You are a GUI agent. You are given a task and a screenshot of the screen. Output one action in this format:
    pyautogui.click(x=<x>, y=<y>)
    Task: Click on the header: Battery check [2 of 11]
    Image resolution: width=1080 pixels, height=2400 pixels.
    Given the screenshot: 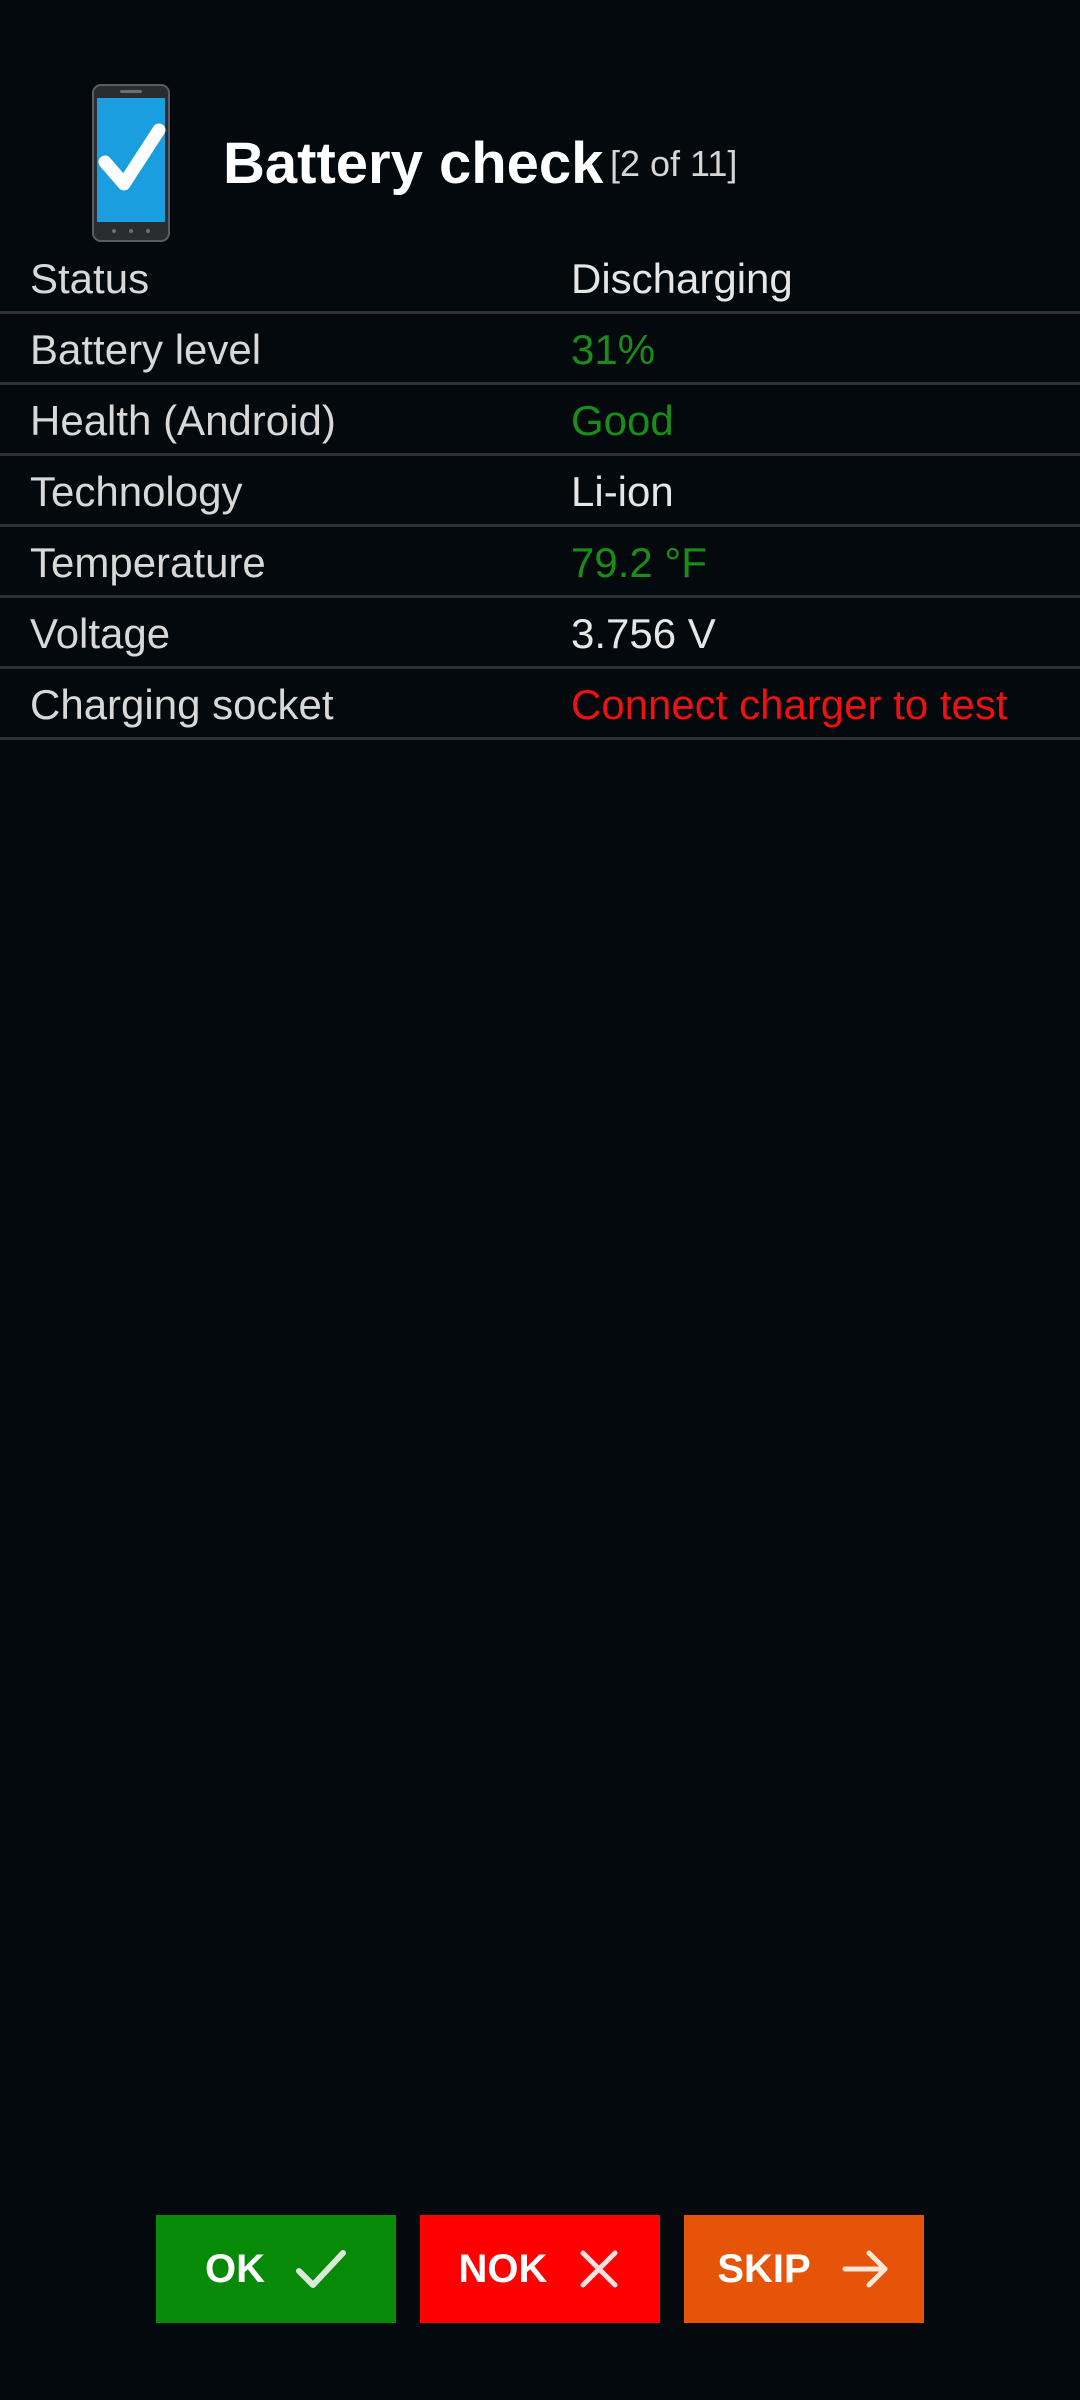 What is the action you would take?
    pyautogui.click(x=540, y=165)
    